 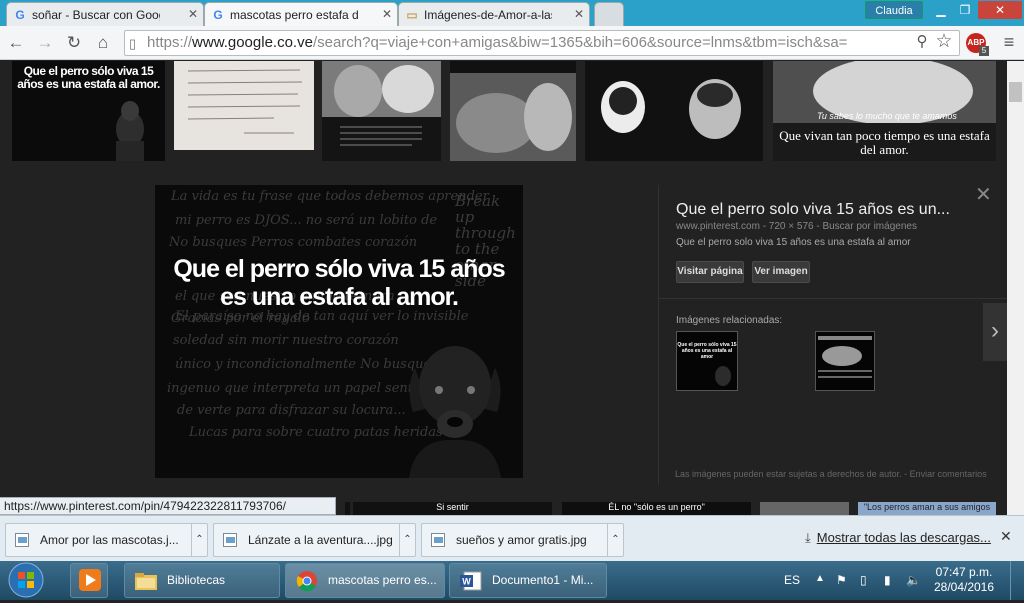 I want to click on tab-sonar: G soñar - Buscar con Google ✕, so click(x=105, y=14).